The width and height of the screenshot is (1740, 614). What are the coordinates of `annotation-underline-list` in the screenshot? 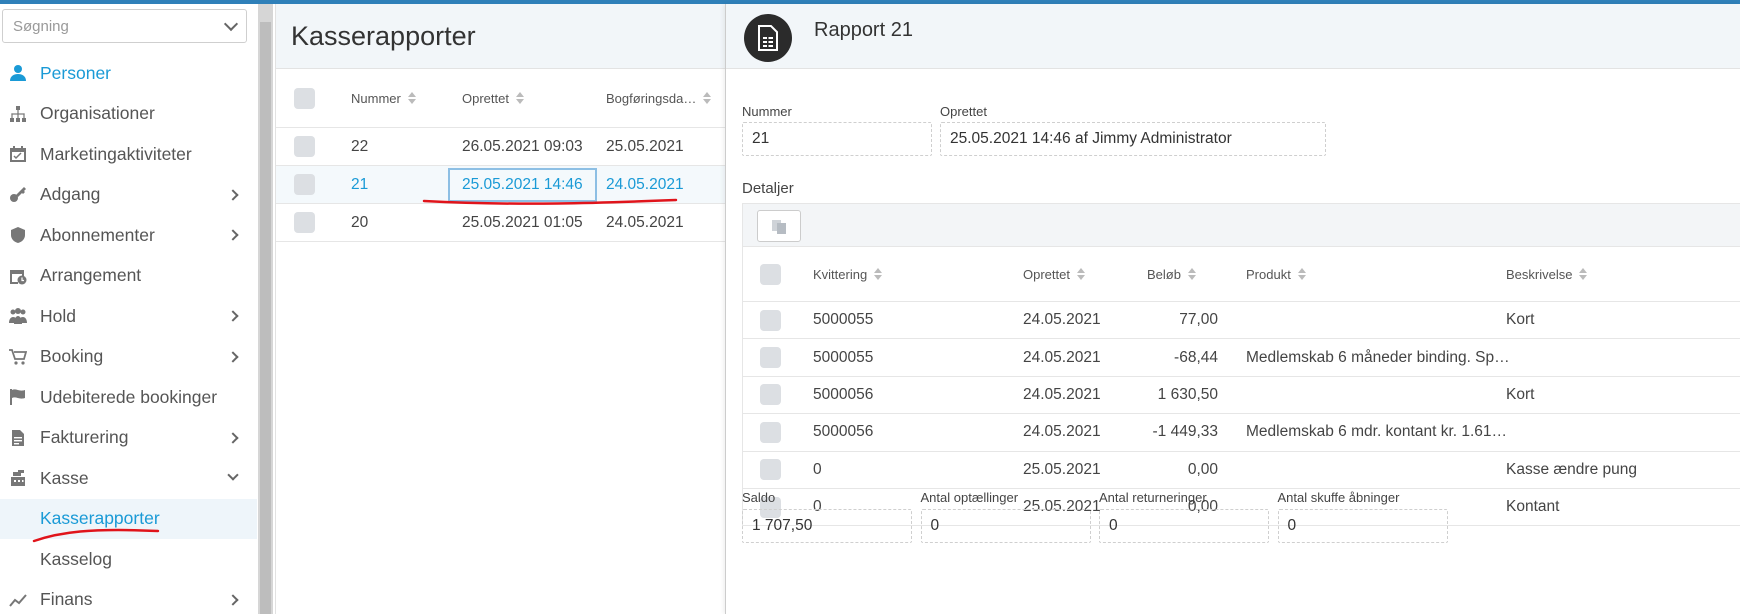 It's located at (550, 201).